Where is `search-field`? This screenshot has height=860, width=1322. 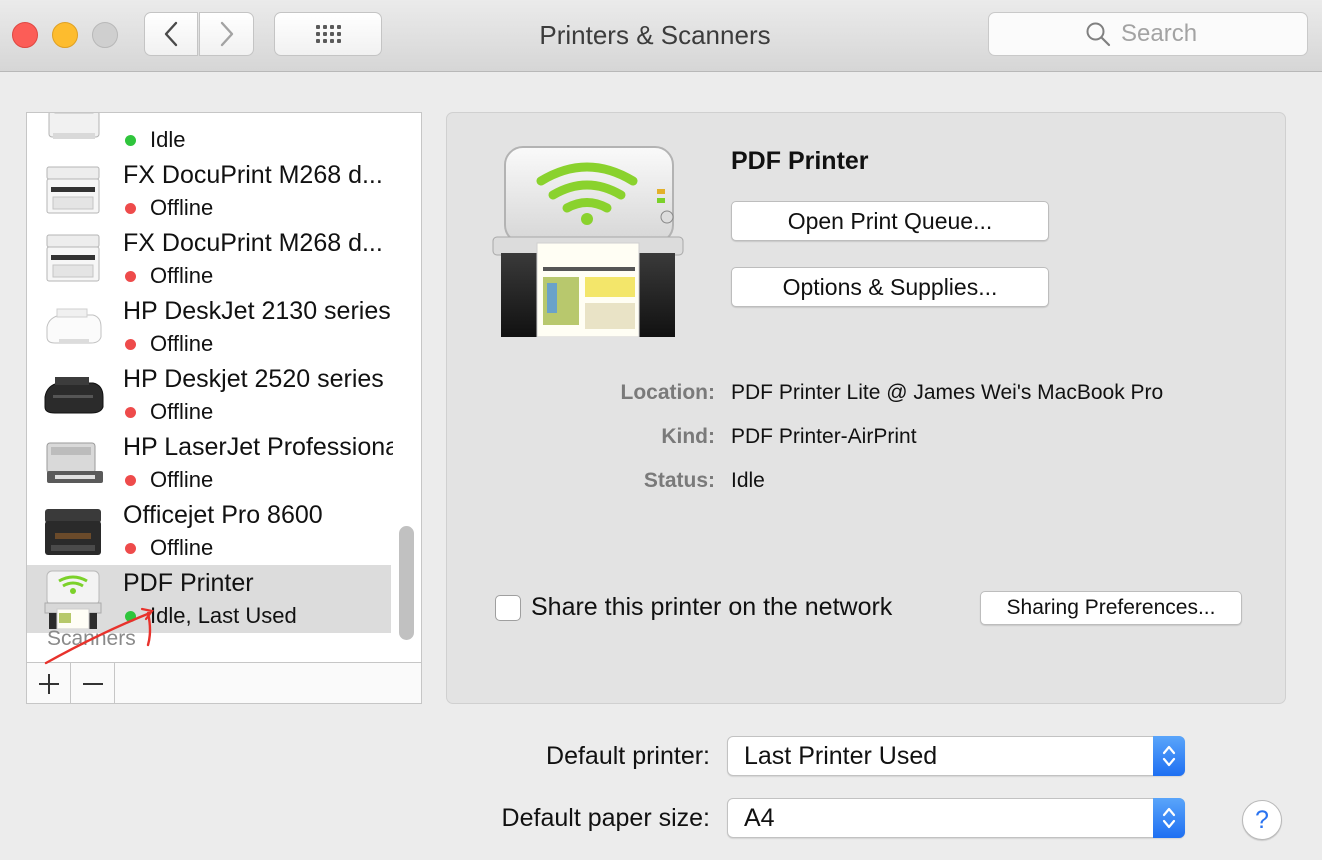
search-field is located at coordinates (1148, 34).